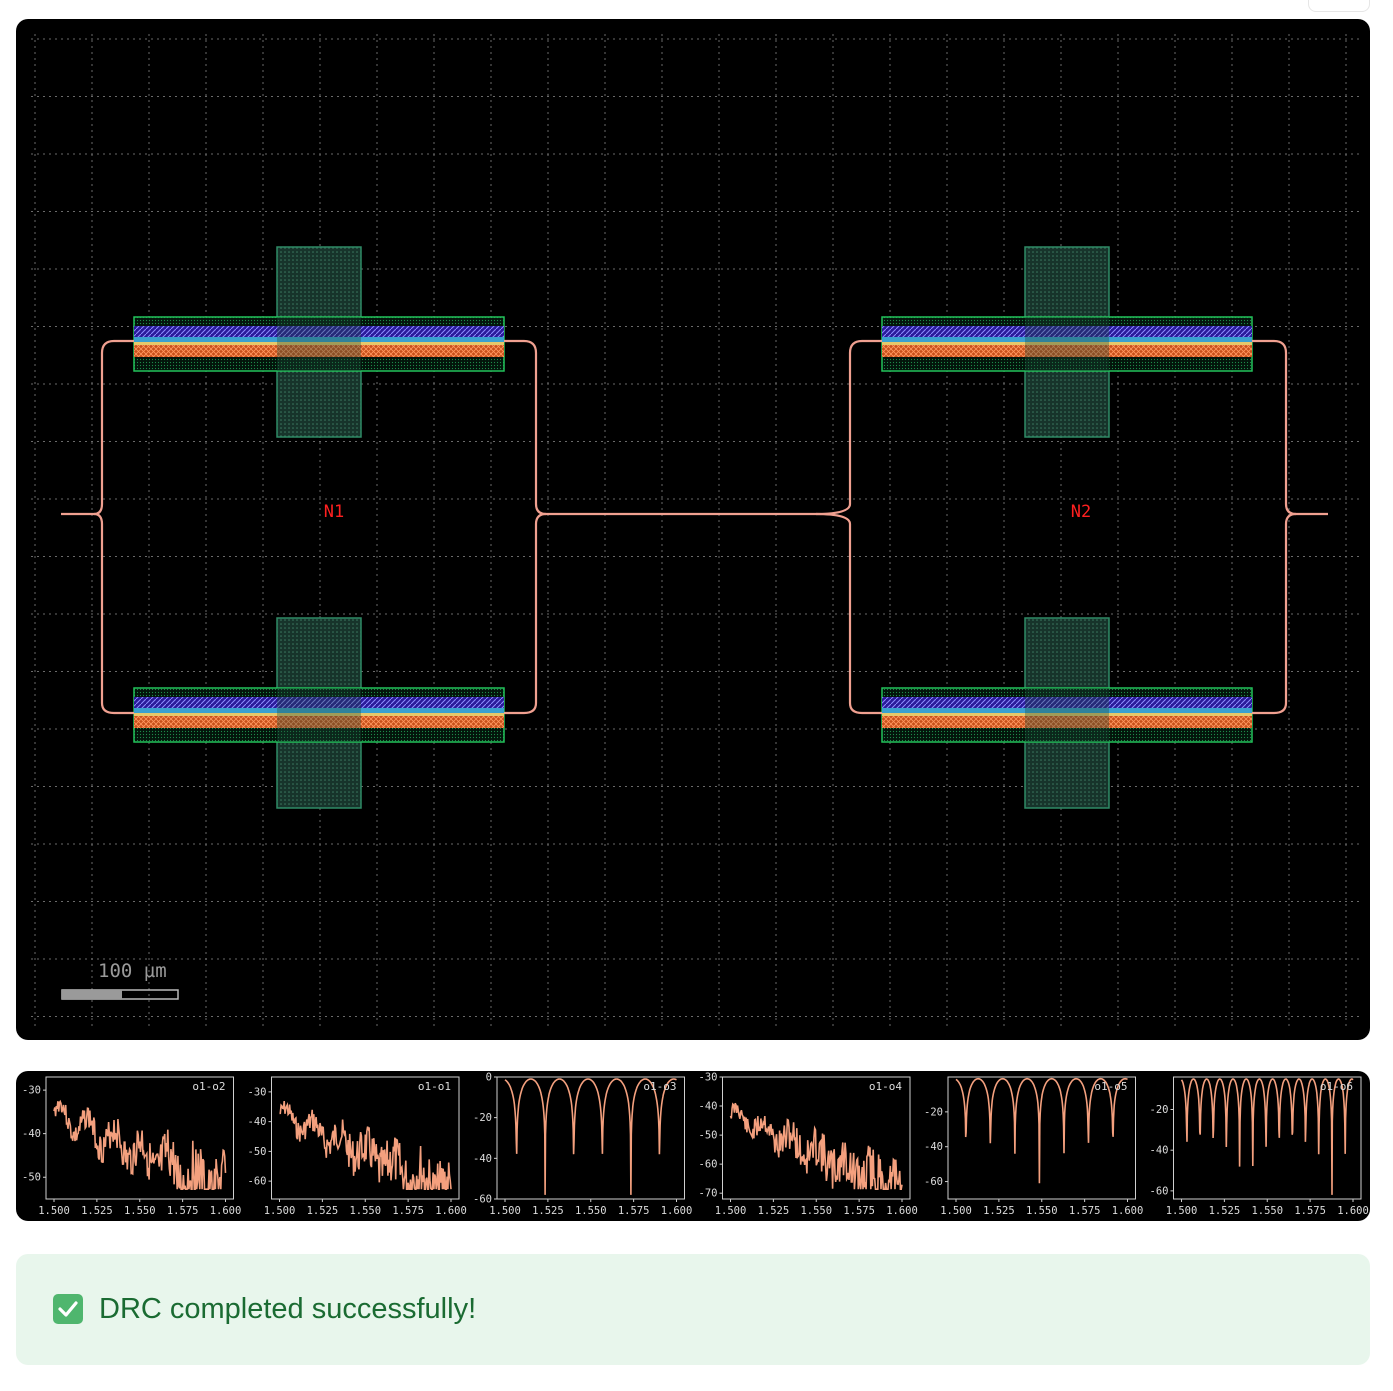 This screenshot has height=1391, width=1393. What do you see at coordinates (1339, 6) in the screenshot?
I see `top-corner-control` at bounding box center [1339, 6].